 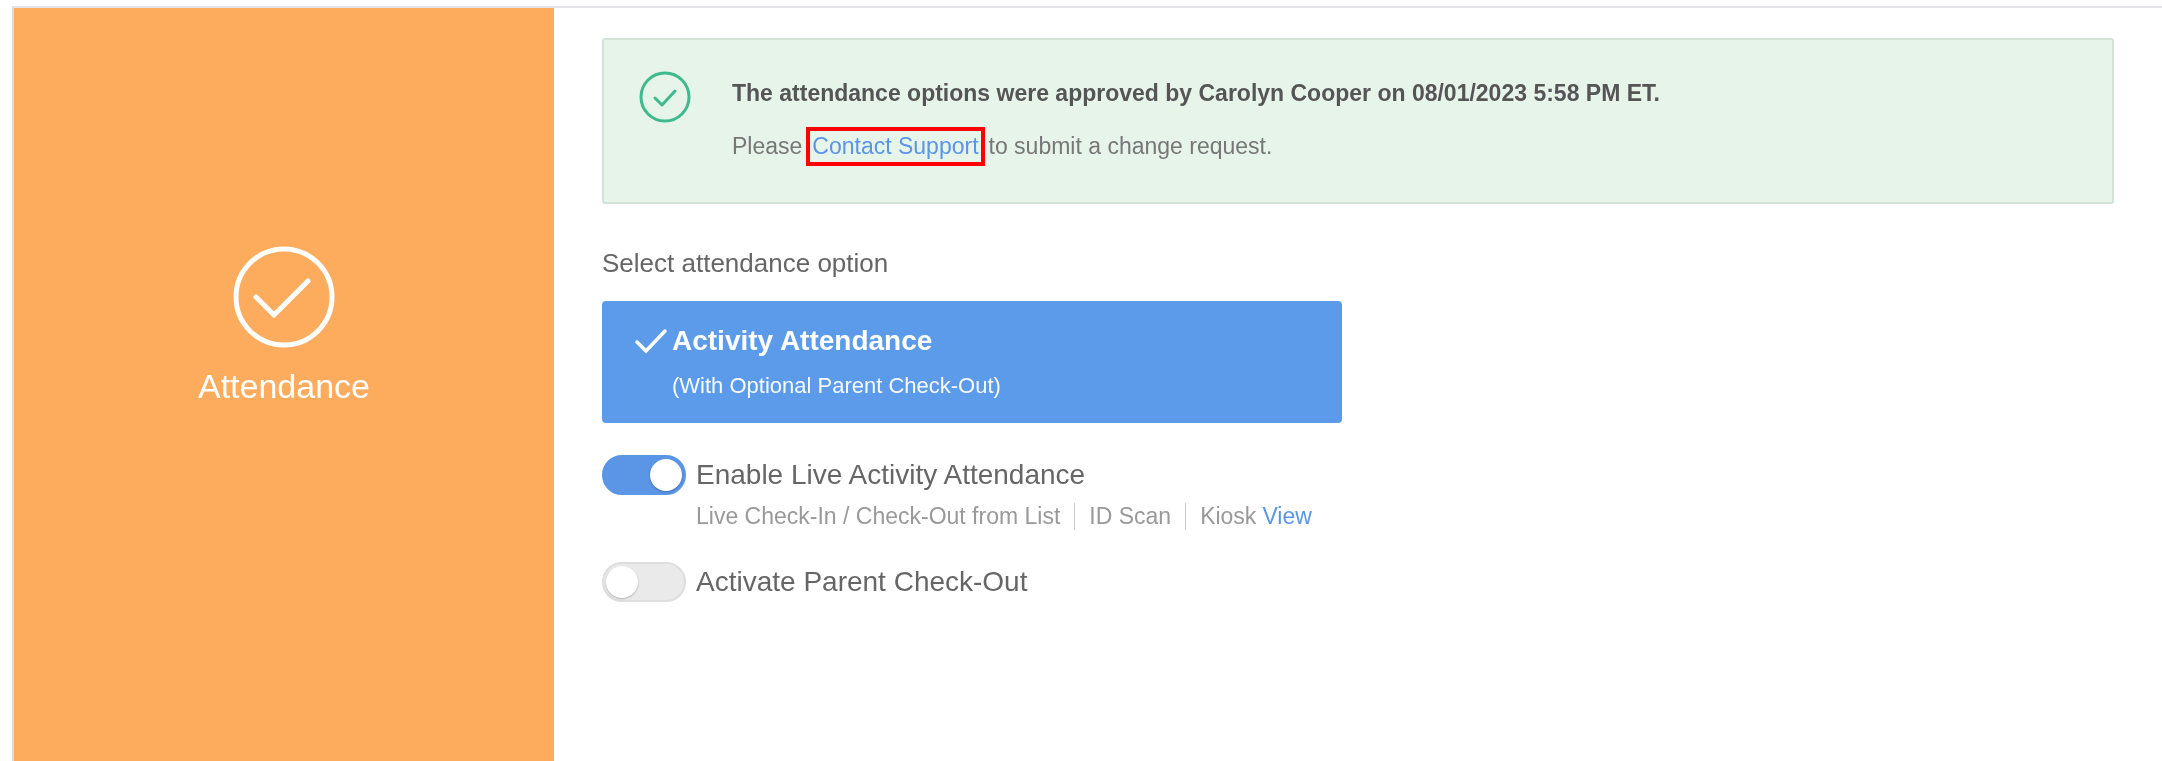 I want to click on feature-label: Kiosk, so click(x=1228, y=516).